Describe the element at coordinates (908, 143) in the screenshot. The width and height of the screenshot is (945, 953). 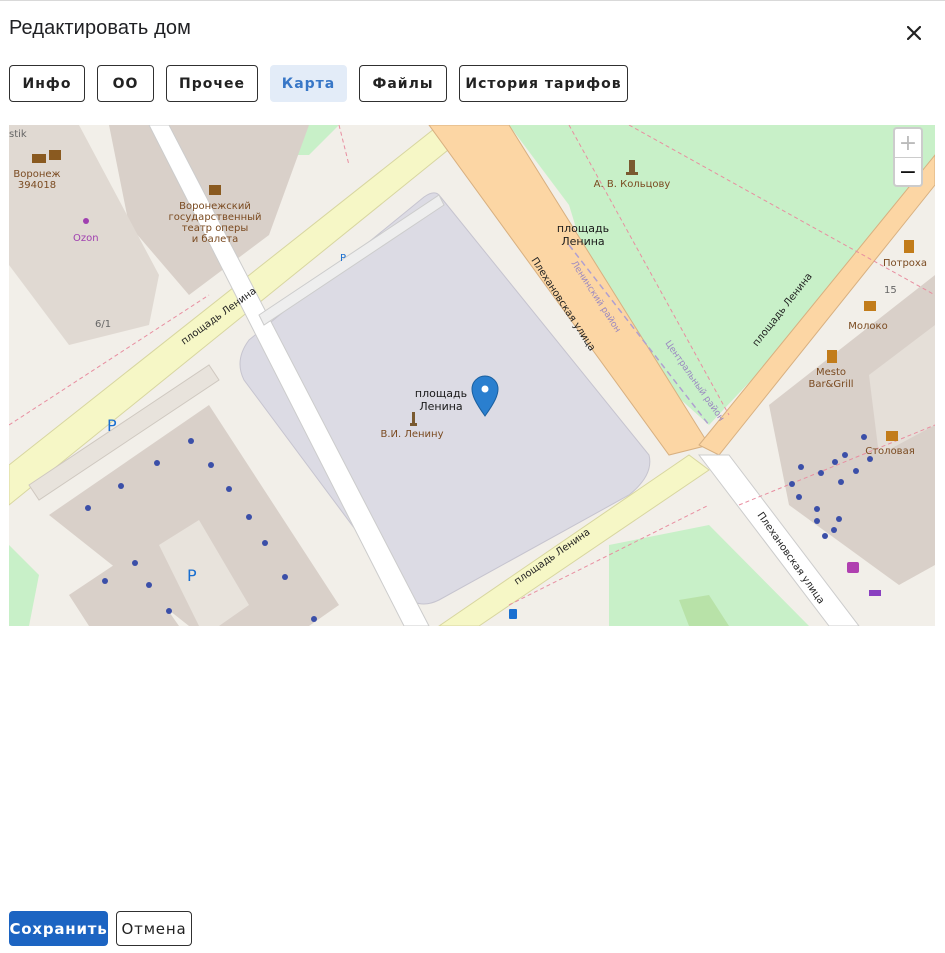
I see `zoom-in-button: +` at that location.